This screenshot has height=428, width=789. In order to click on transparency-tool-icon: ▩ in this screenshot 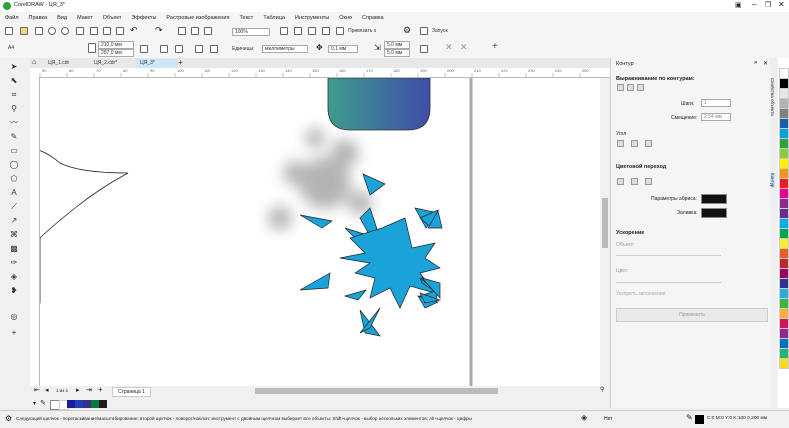, I will do `click(14, 249)`.